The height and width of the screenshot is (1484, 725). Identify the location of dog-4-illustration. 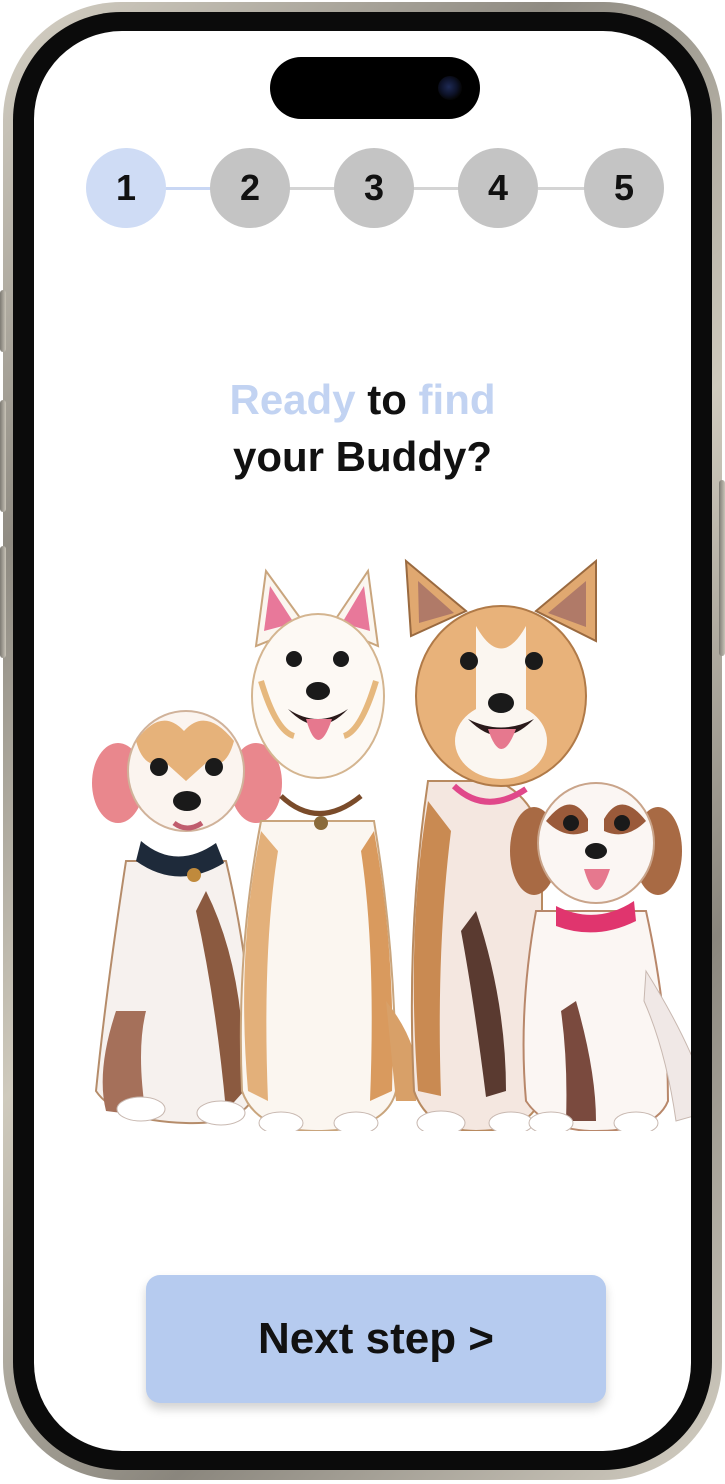
(600, 956).